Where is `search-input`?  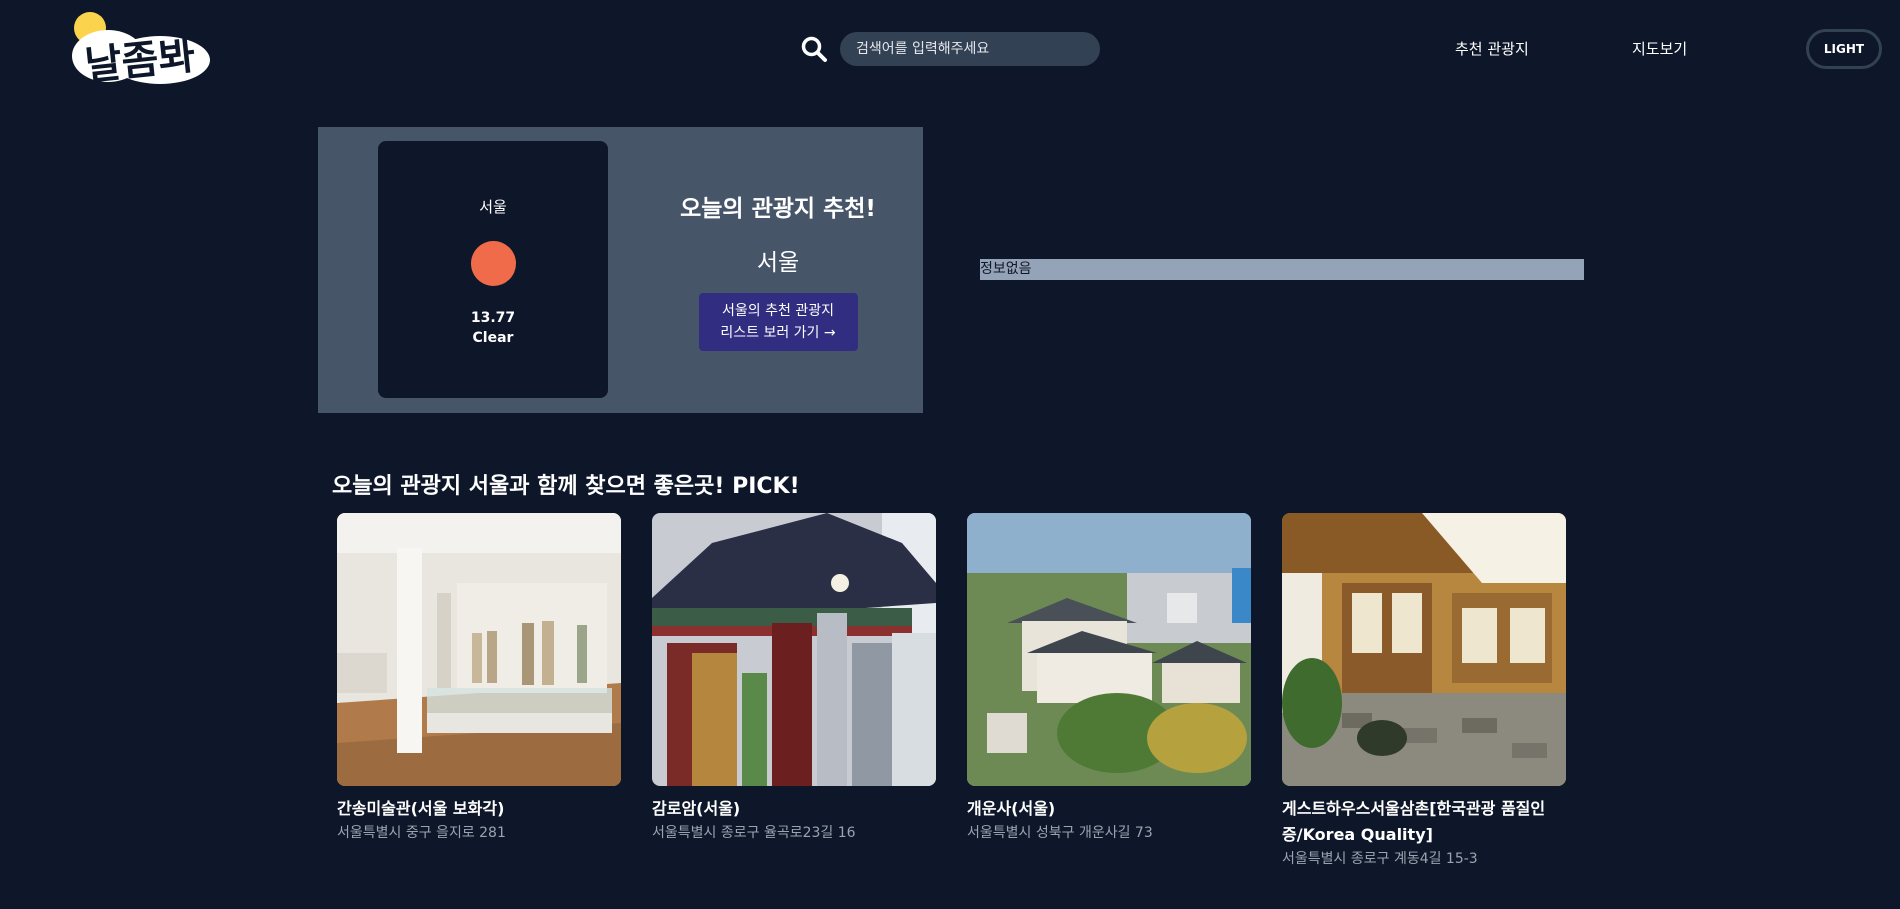
search-input is located at coordinates (970, 49).